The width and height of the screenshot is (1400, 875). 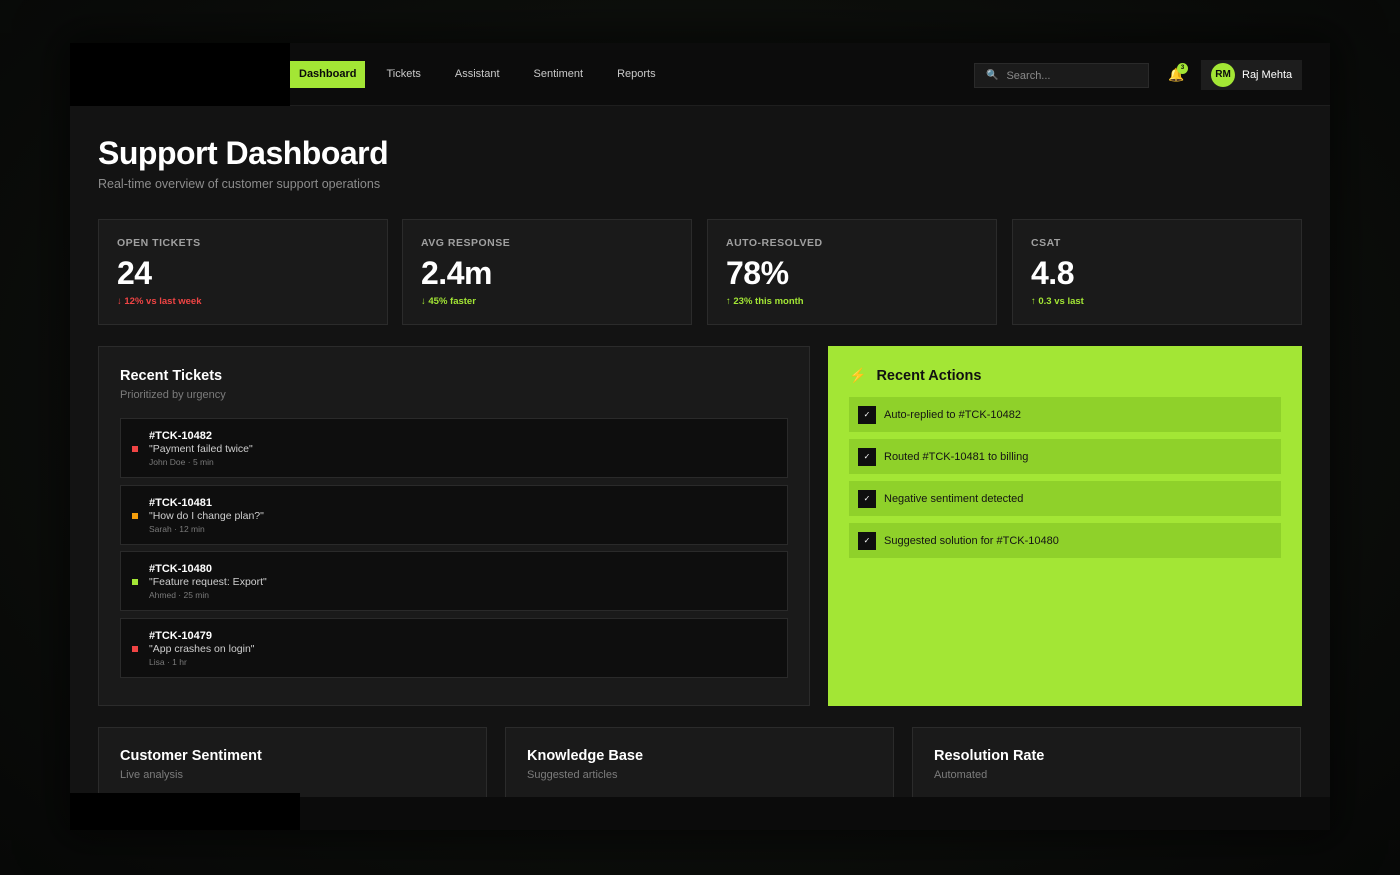 I want to click on ticket-meta: Lisa · 1 hr, so click(x=168, y=662).